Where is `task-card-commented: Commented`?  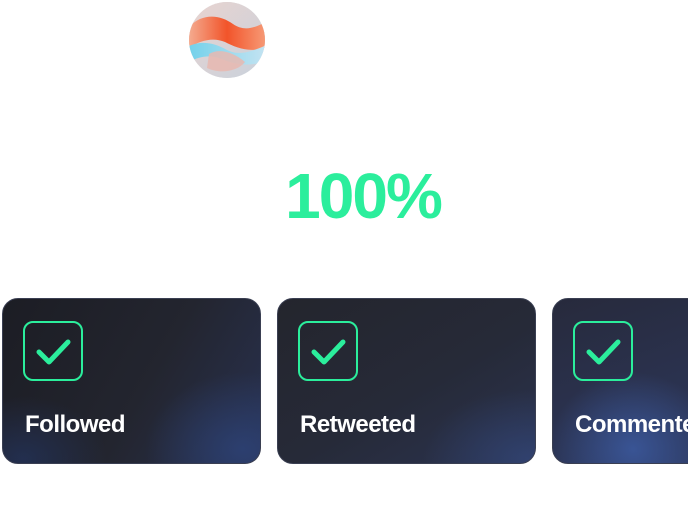 task-card-commented: Commented is located at coordinates (620, 381).